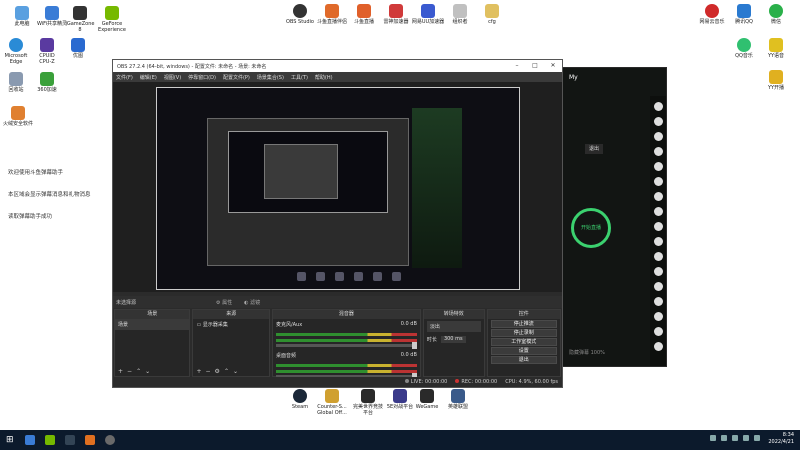  I want to click on controls-header: 控件, so click(523, 314).